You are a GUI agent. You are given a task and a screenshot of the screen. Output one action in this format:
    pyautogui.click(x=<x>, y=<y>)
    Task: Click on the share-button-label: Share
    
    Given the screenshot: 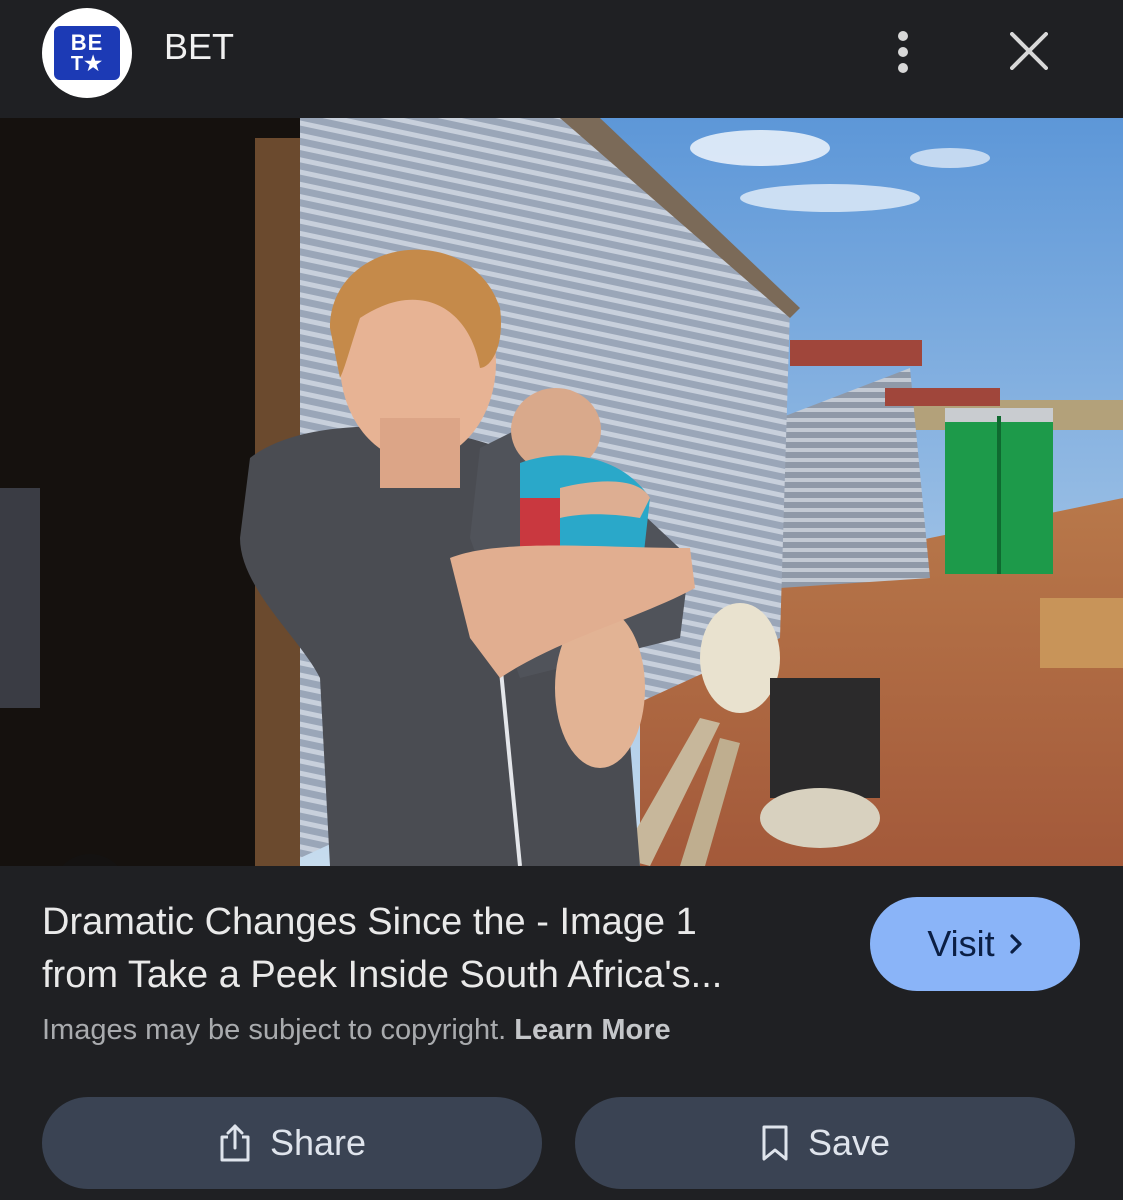 What is the action you would take?
    pyautogui.click(x=318, y=1142)
    